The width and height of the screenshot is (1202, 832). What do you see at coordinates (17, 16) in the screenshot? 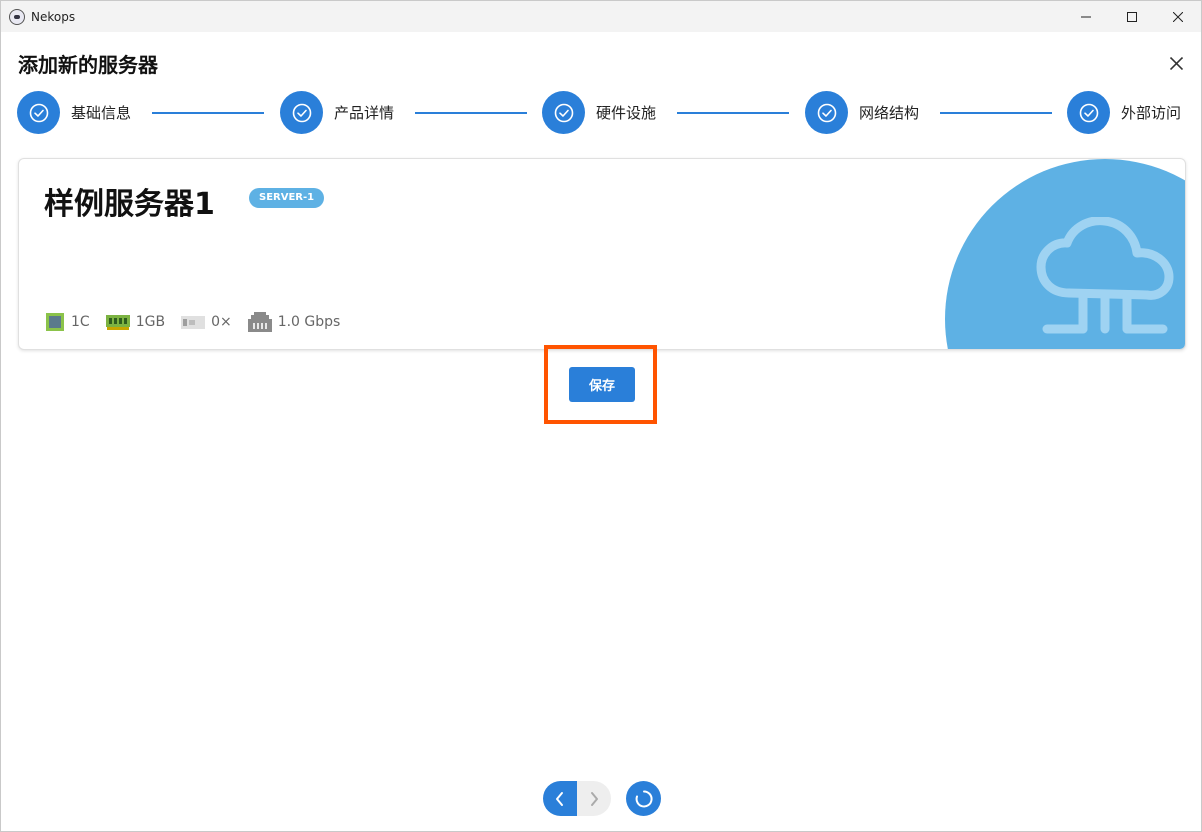
I see `app-logo-icon` at bounding box center [17, 16].